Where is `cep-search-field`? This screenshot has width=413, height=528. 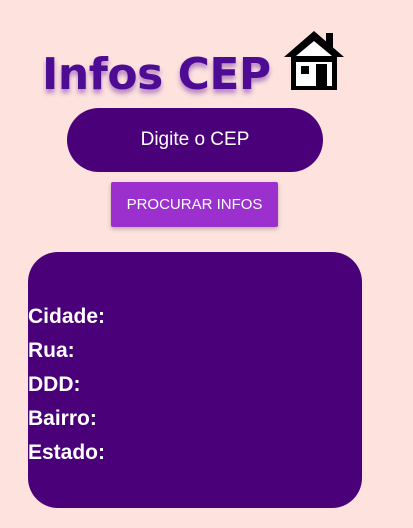 cep-search-field is located at coordinates (195, 140).